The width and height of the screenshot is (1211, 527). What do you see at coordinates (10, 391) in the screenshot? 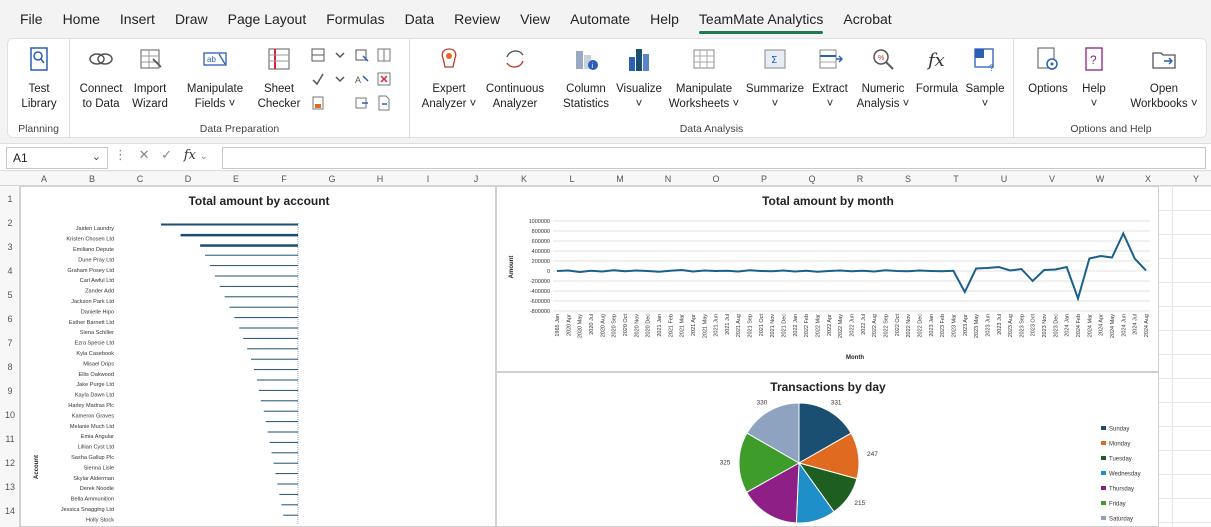
I see `row-header: 9` at bounding box center [10, 391].